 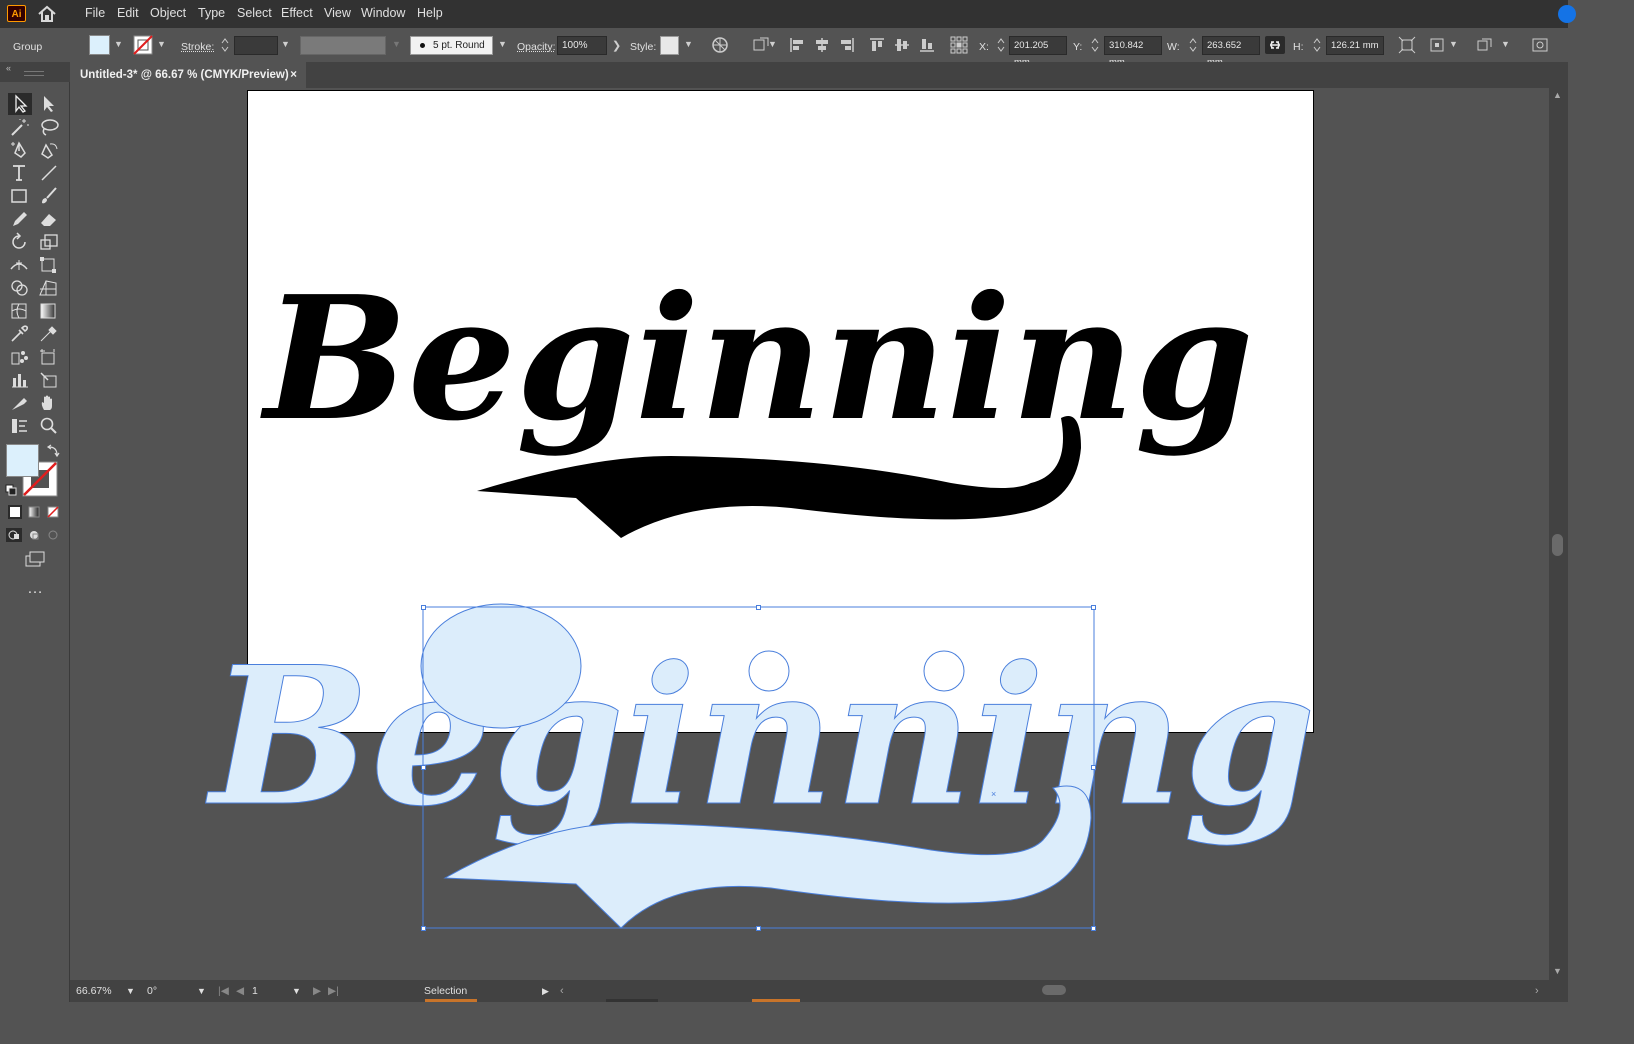 I want to click on horizontal-scroll-thumb, so click(x=1054, y=990).